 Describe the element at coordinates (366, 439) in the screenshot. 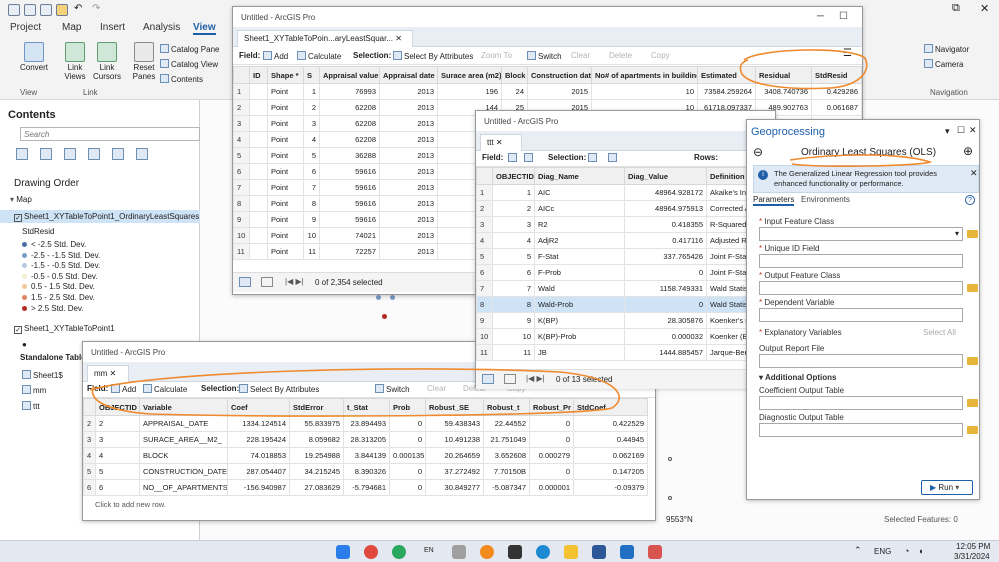

I see `table-cell: 28.313205` at that location.